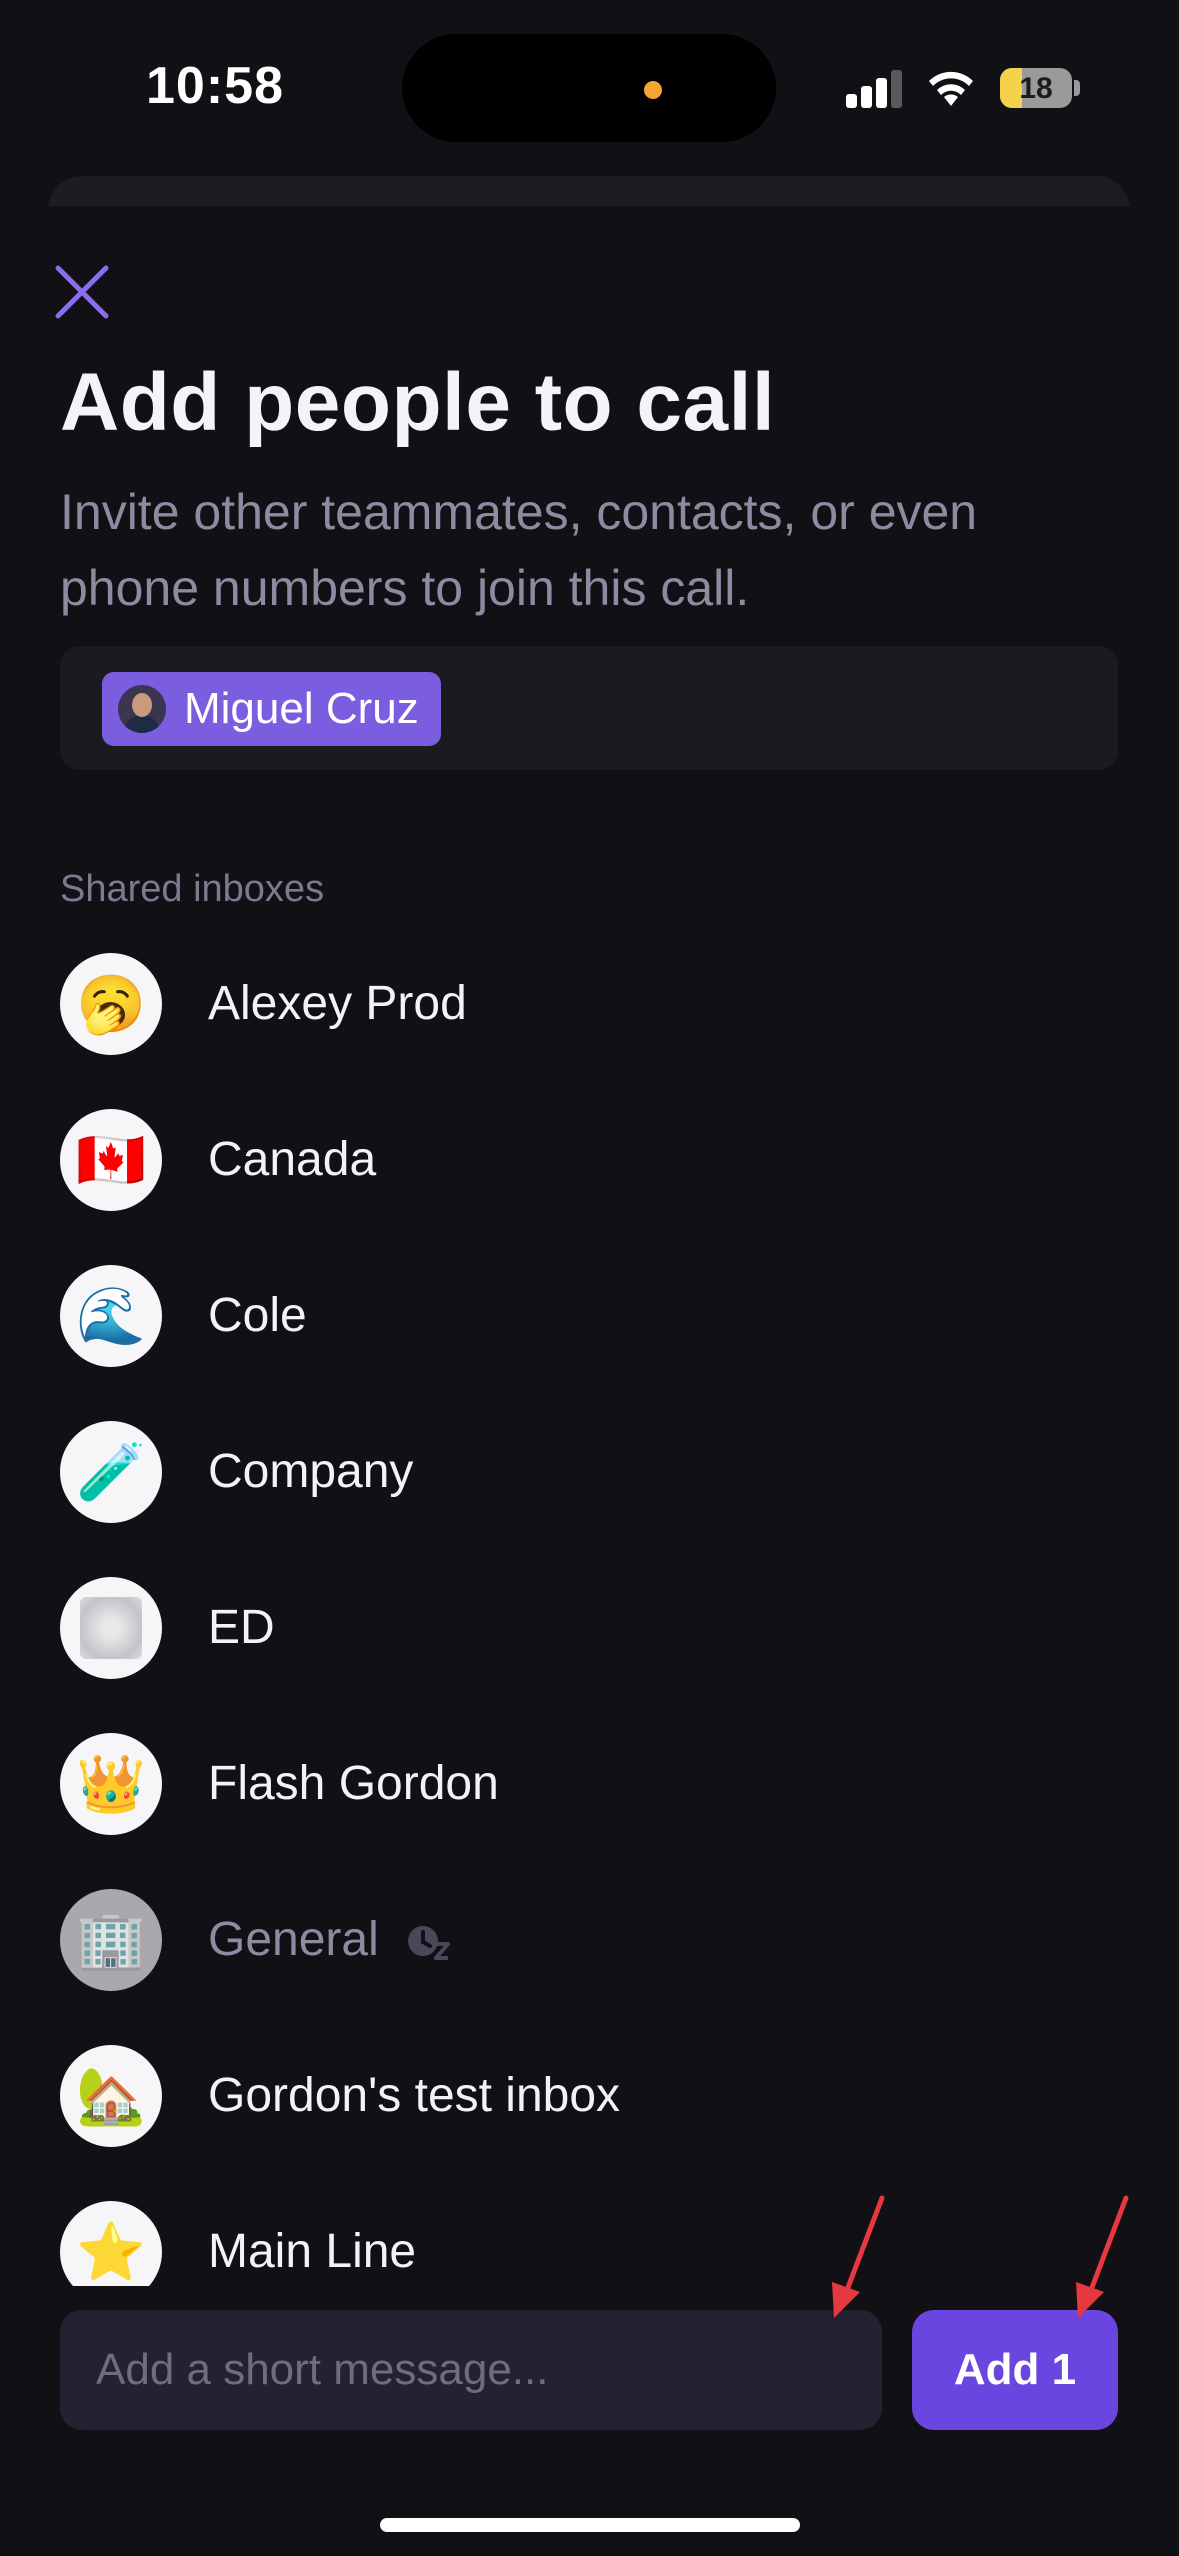 The width and height of the screenshot is (1179, 2556). What do you see at coordinates (590, 2525) in the screenshot?
I see `home-indicator` at bounding box center [590, 2525].